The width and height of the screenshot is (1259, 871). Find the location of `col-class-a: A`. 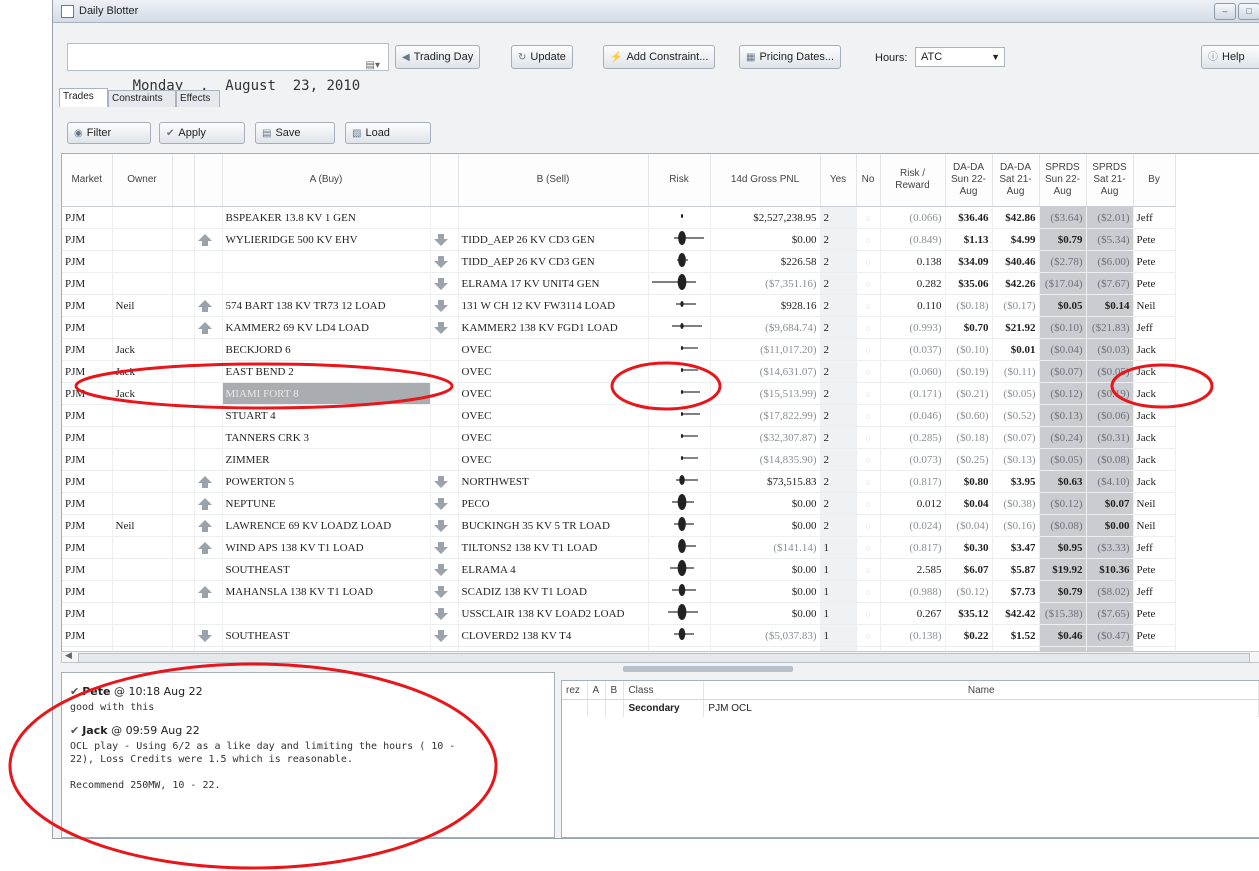

col-class-a: A is located at coordinates (597, 690).